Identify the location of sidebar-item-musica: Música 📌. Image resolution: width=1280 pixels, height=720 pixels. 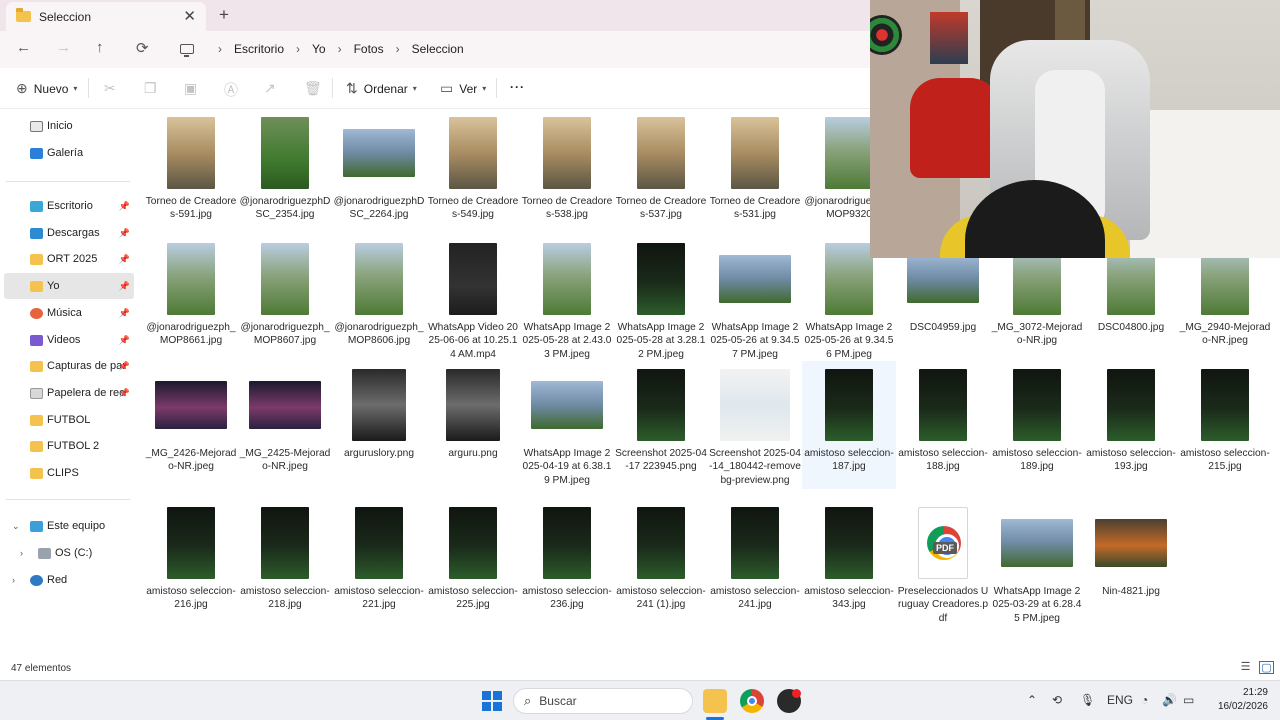
(67, 313).